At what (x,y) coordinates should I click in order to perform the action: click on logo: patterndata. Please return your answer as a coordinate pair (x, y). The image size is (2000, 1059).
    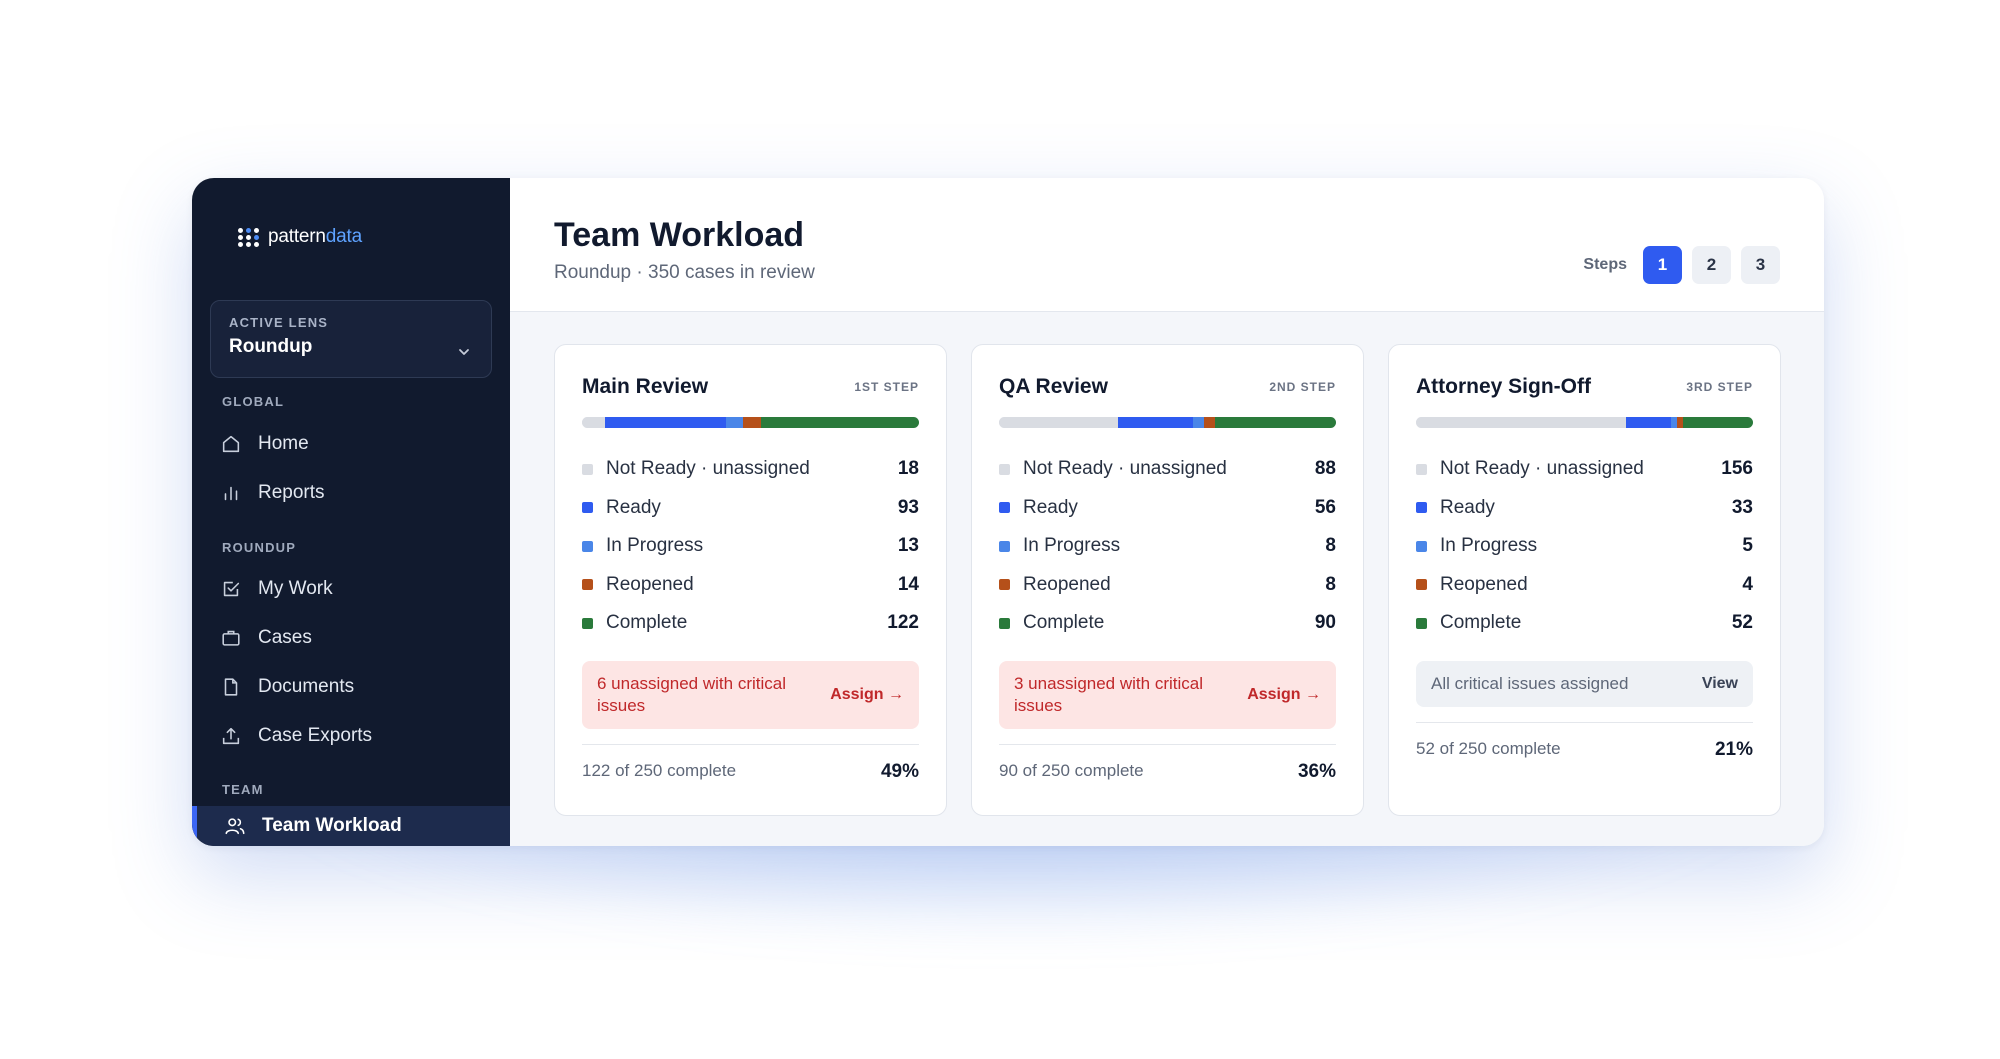
    Looking at the image, I should click on (300, 237).